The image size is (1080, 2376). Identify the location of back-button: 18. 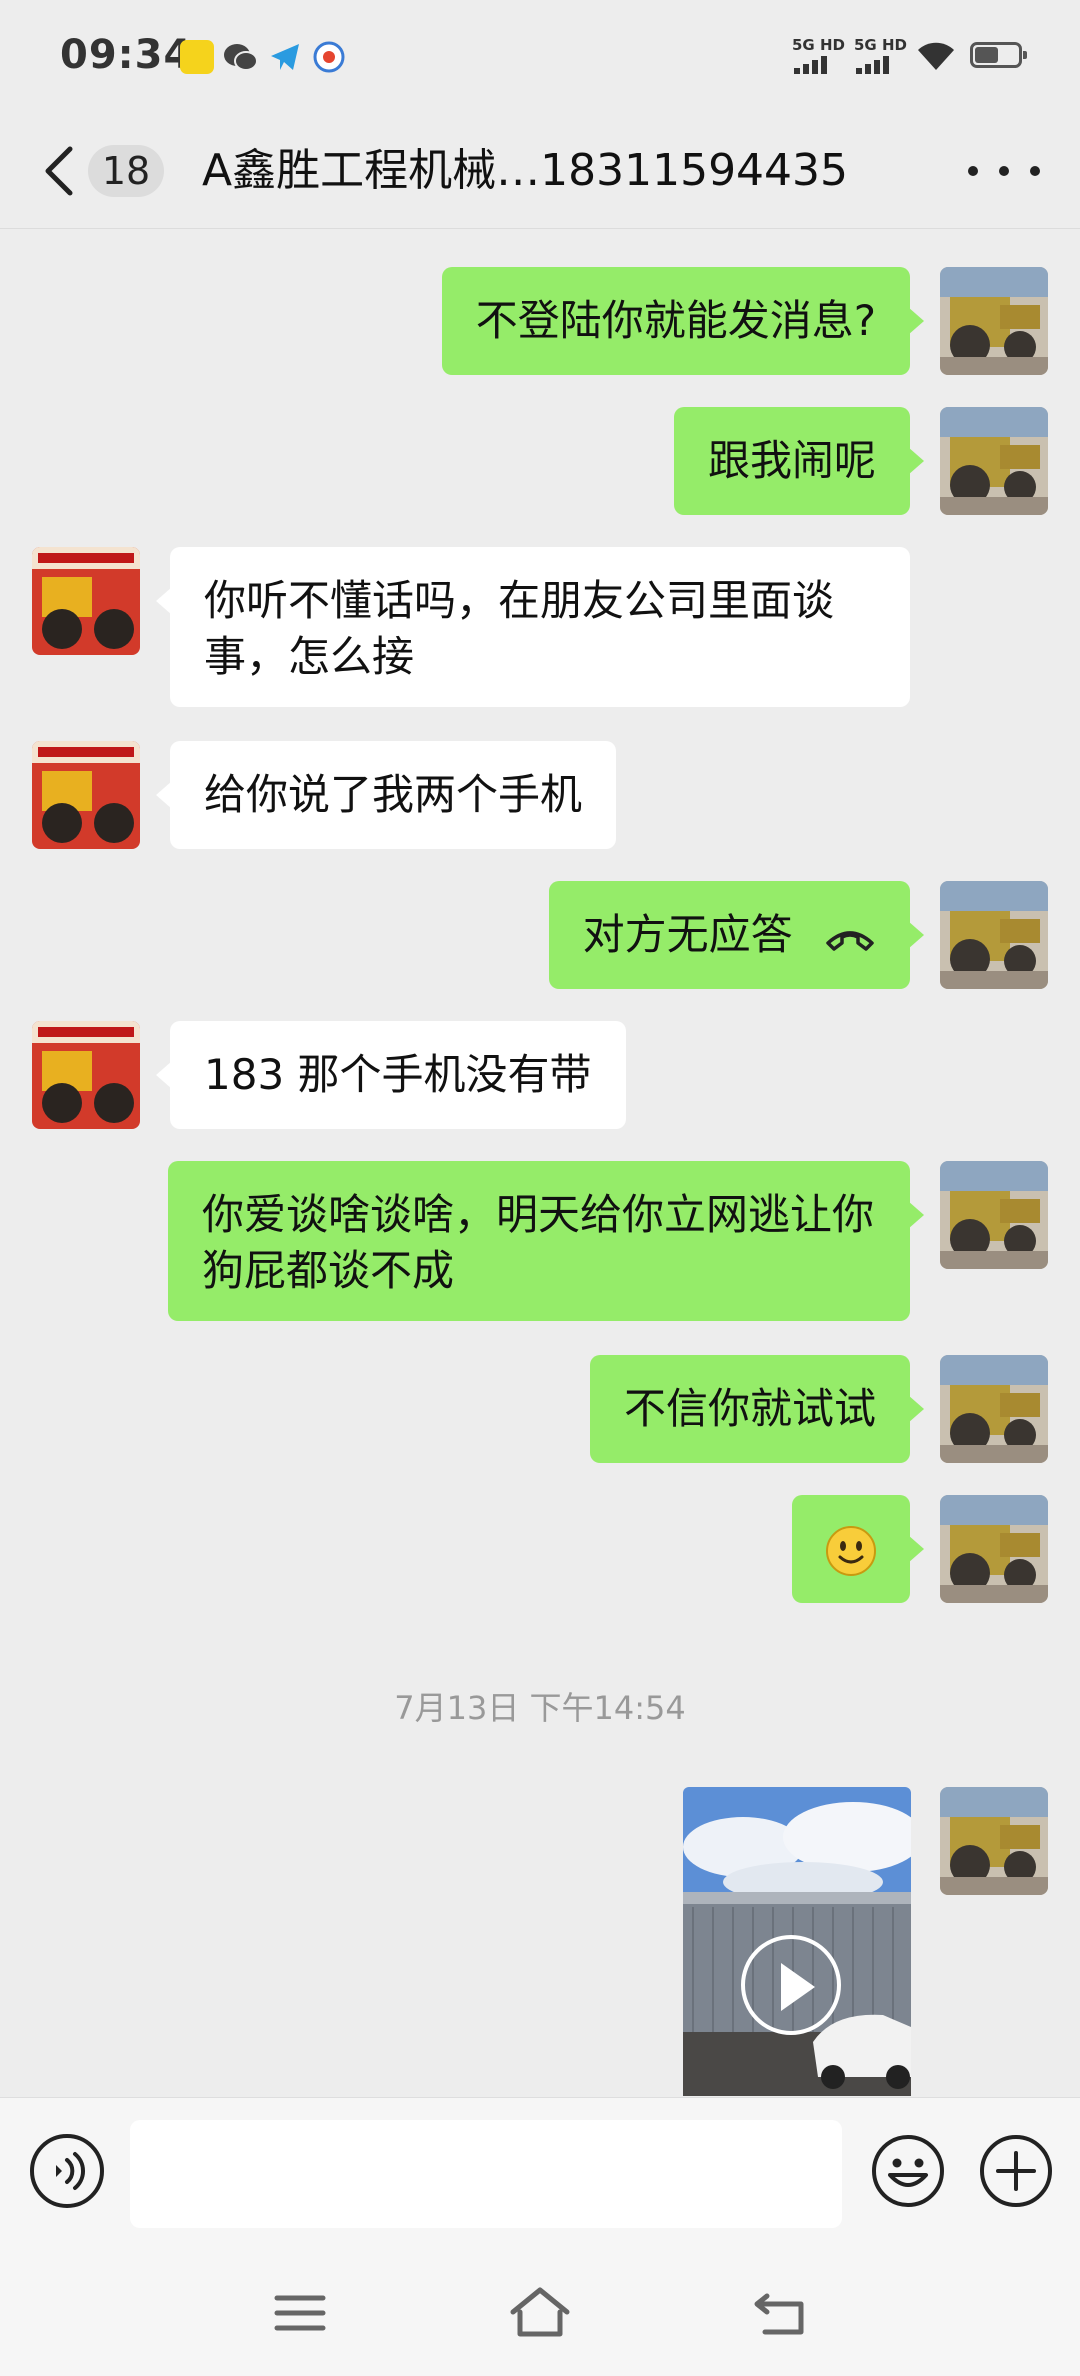
(105, 171).